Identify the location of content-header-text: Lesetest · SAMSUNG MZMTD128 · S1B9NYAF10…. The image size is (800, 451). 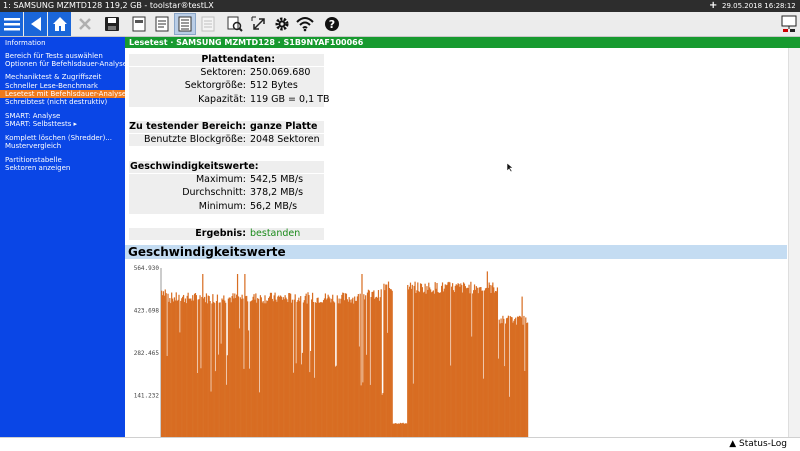
(246, 42).